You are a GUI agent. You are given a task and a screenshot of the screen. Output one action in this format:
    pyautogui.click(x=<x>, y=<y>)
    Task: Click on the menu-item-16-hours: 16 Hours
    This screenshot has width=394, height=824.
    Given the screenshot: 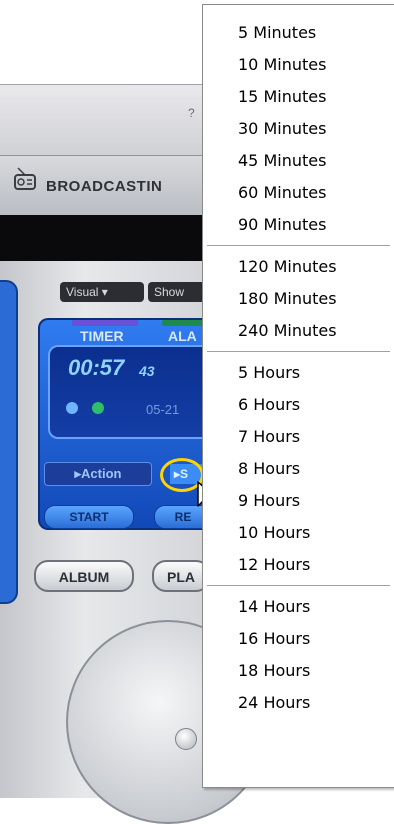 What is the action you would take?
    pyautogui.click(x=298, y=639)
    